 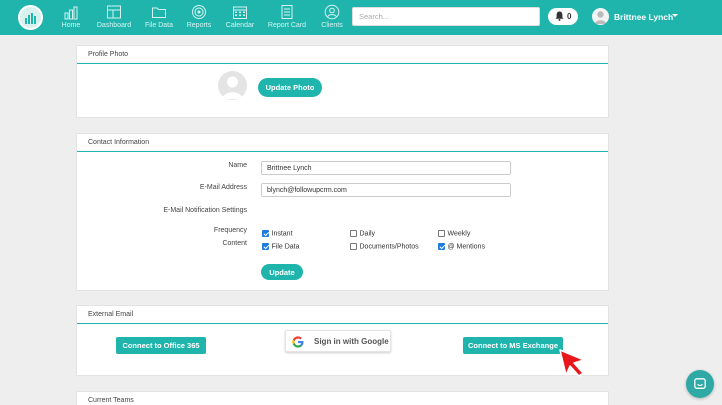 I want to click on nav-clients: Clients, so click(x=332, y=18).